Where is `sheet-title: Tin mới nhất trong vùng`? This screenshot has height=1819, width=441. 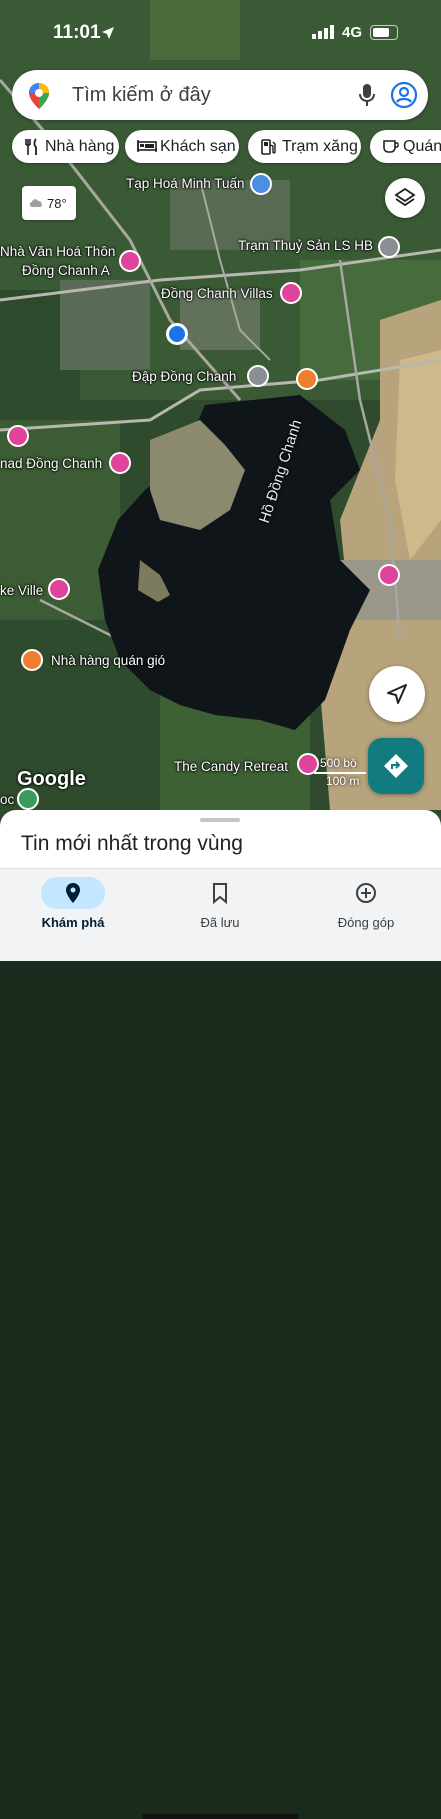 sheet-title: Tin mới nhất trong vùng is located at coordinates (132, 843).